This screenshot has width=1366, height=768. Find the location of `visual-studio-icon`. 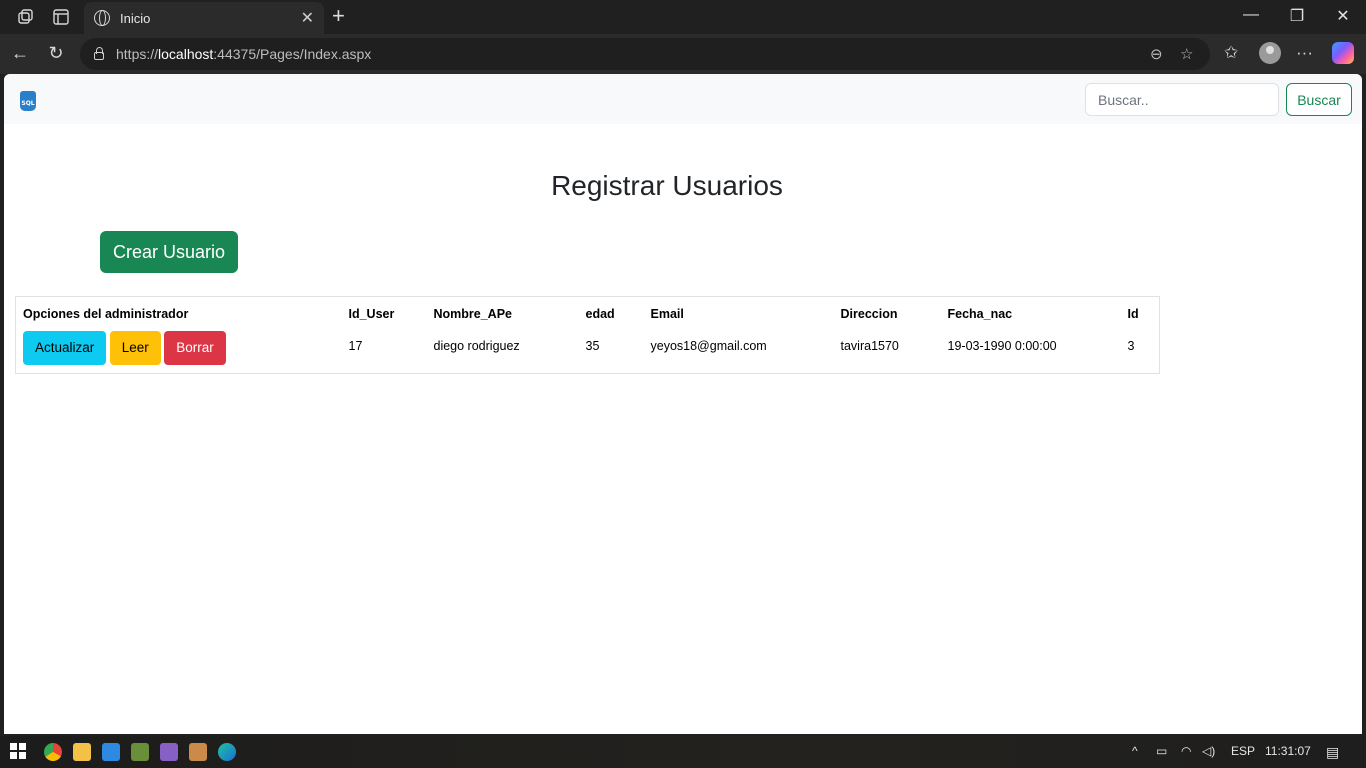

visual-studio-icon is located at coordinates (169, 752).